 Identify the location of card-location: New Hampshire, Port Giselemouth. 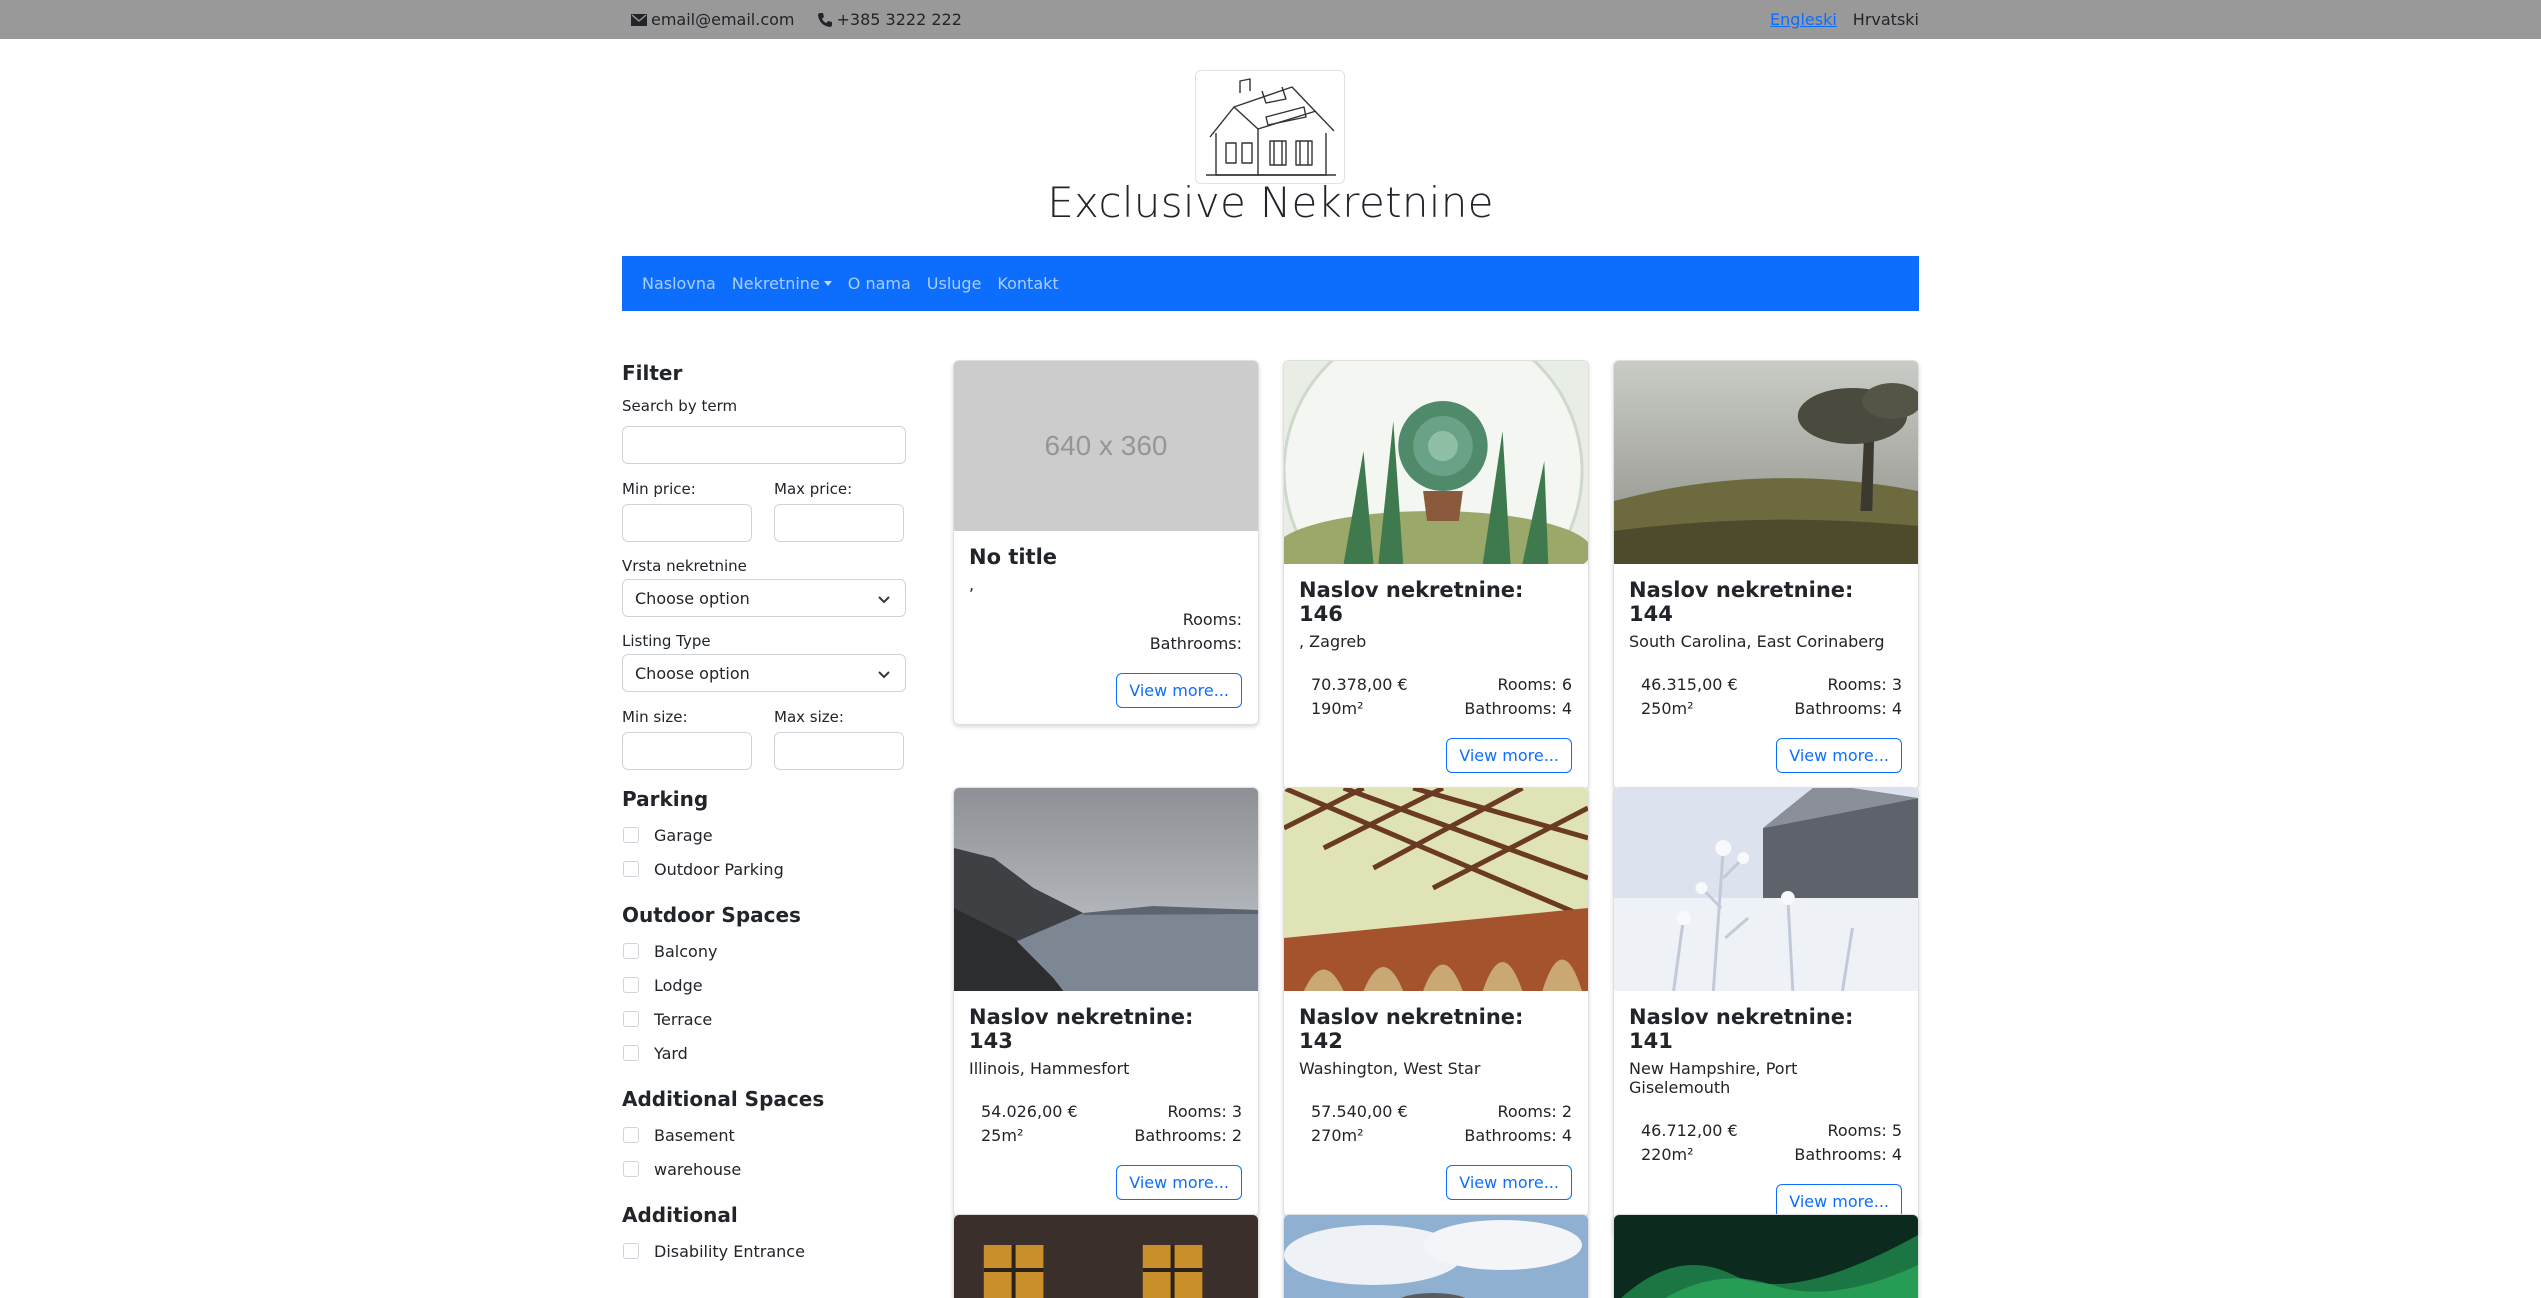
(1713, 1078).